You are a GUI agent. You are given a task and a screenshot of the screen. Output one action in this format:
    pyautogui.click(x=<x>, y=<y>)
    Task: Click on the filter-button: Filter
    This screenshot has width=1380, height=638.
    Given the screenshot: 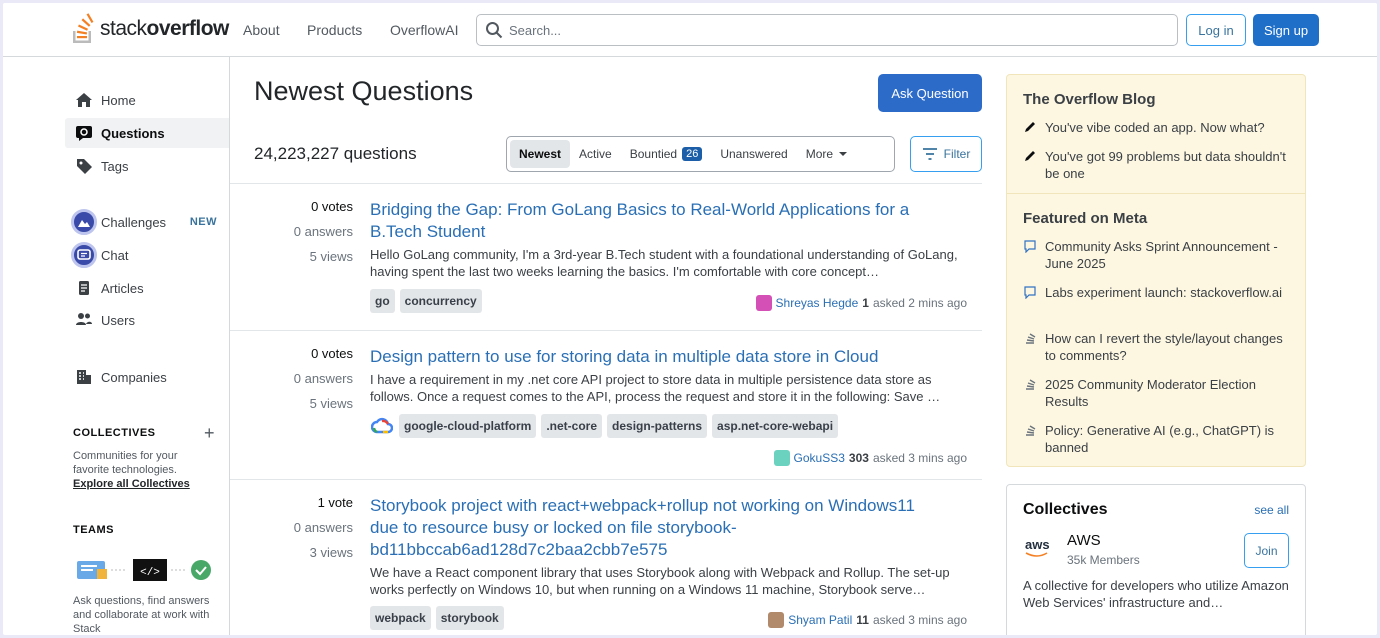 What is the action you would take?
    pyautogui.click(x=946, y=154)
    